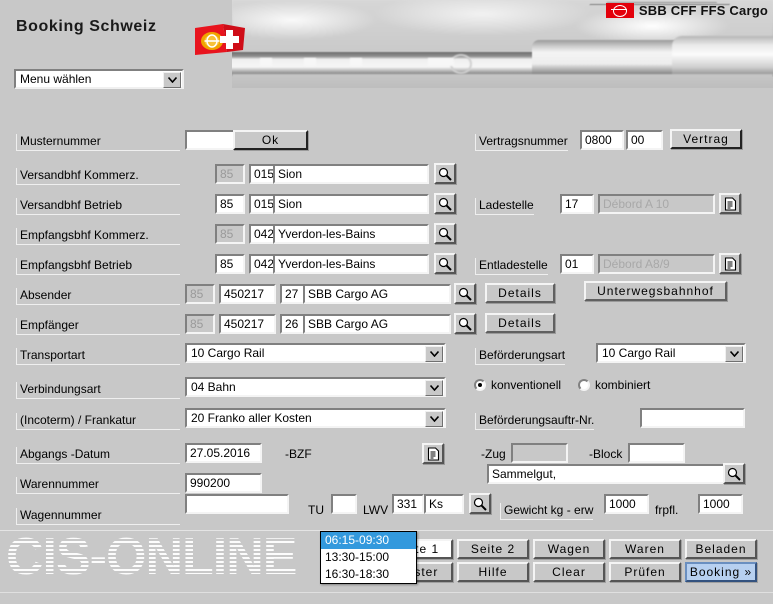  I want to click on tu-label: TU, so click(316, 510).